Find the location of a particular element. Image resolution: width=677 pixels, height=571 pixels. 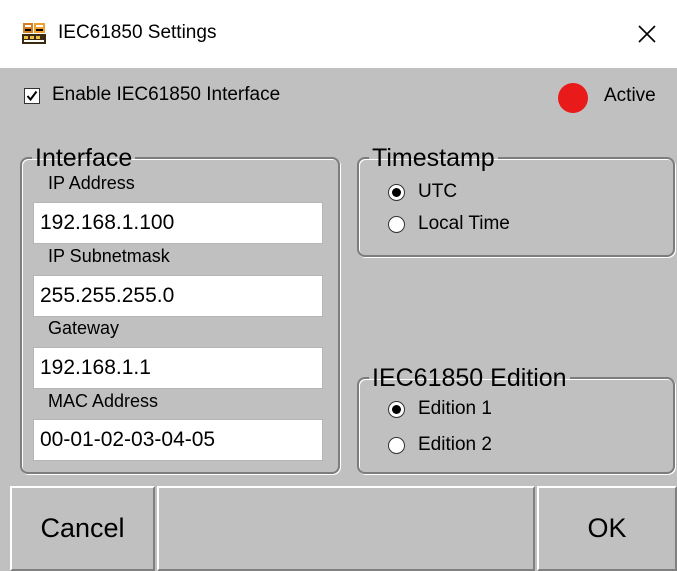

radio-local-time is located at coordinates (396, 224).